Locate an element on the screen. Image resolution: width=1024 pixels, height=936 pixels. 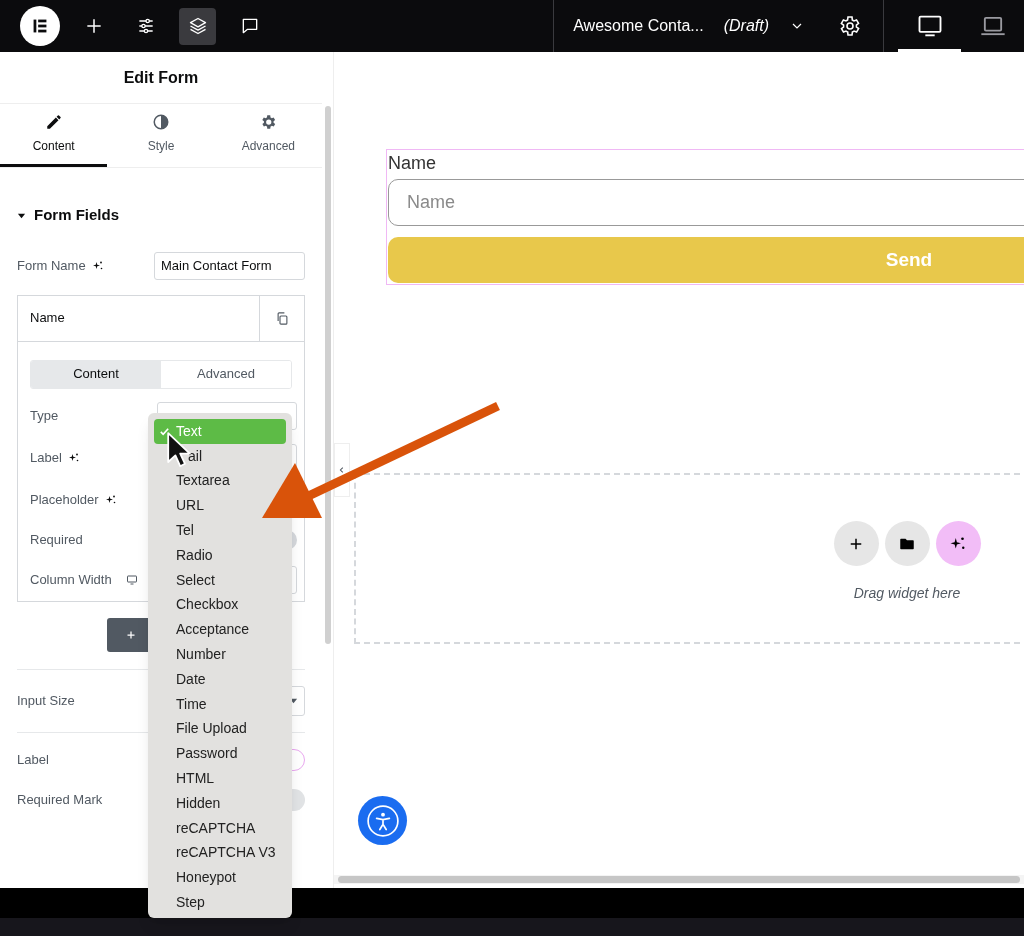
dropdown-option: Radio is located at coordinates (184, 555).